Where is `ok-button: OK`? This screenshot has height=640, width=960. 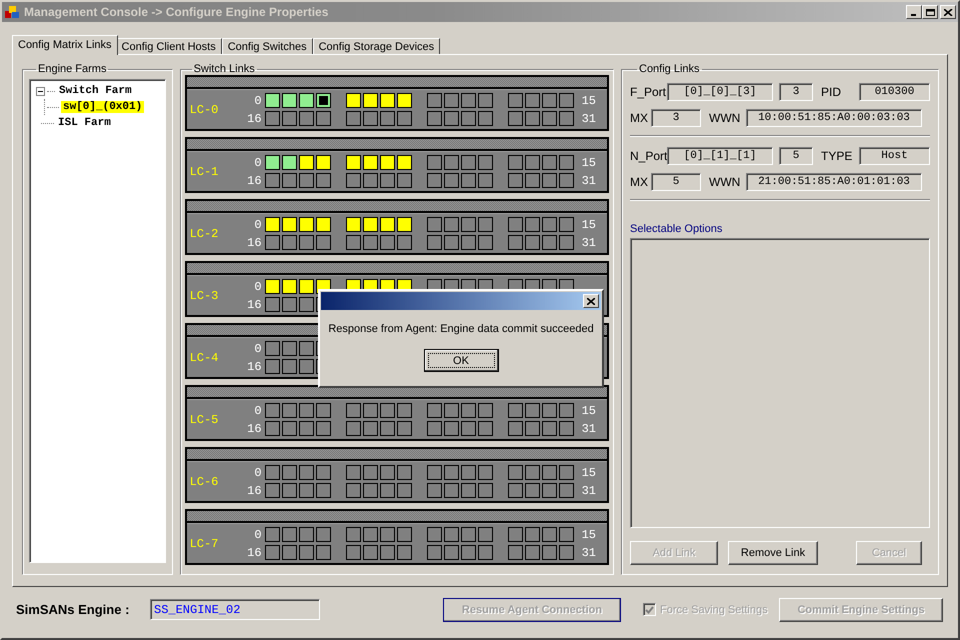
ok-button: OK is located at coordinates (461, 360).